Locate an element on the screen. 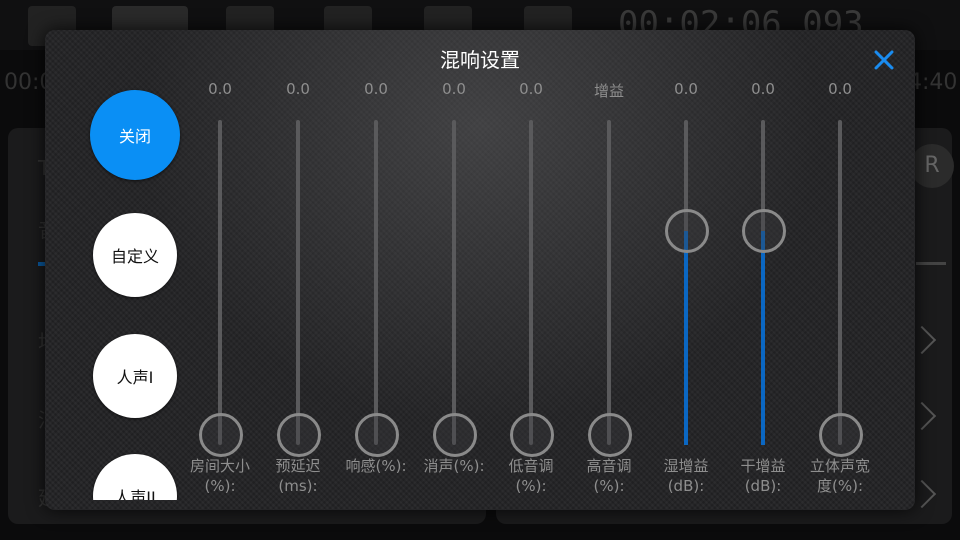 Image resolution: width=960 pixels, height=540 pixels. preset-label: 关闭 is located at coordinates (134, 136).